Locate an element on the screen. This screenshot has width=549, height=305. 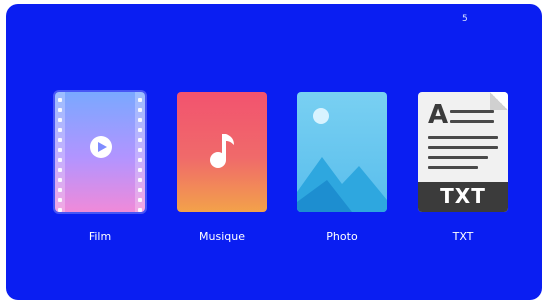
music-tile is located at coordinates (222, 152).